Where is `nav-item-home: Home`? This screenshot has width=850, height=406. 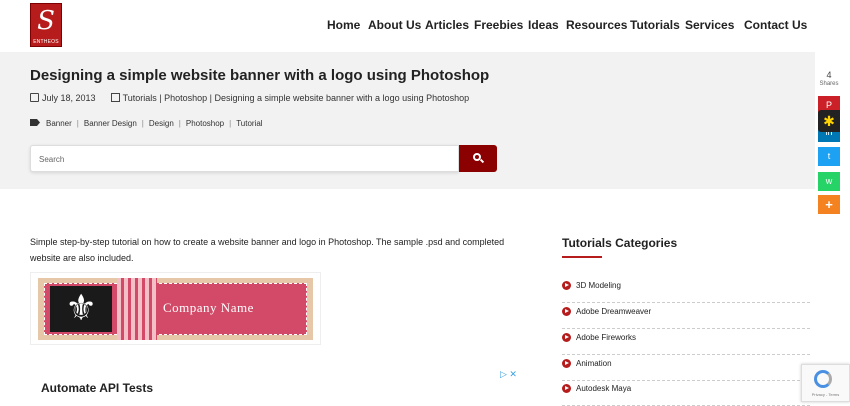 nav-item-home: Home is located at coordinates (343, 25).